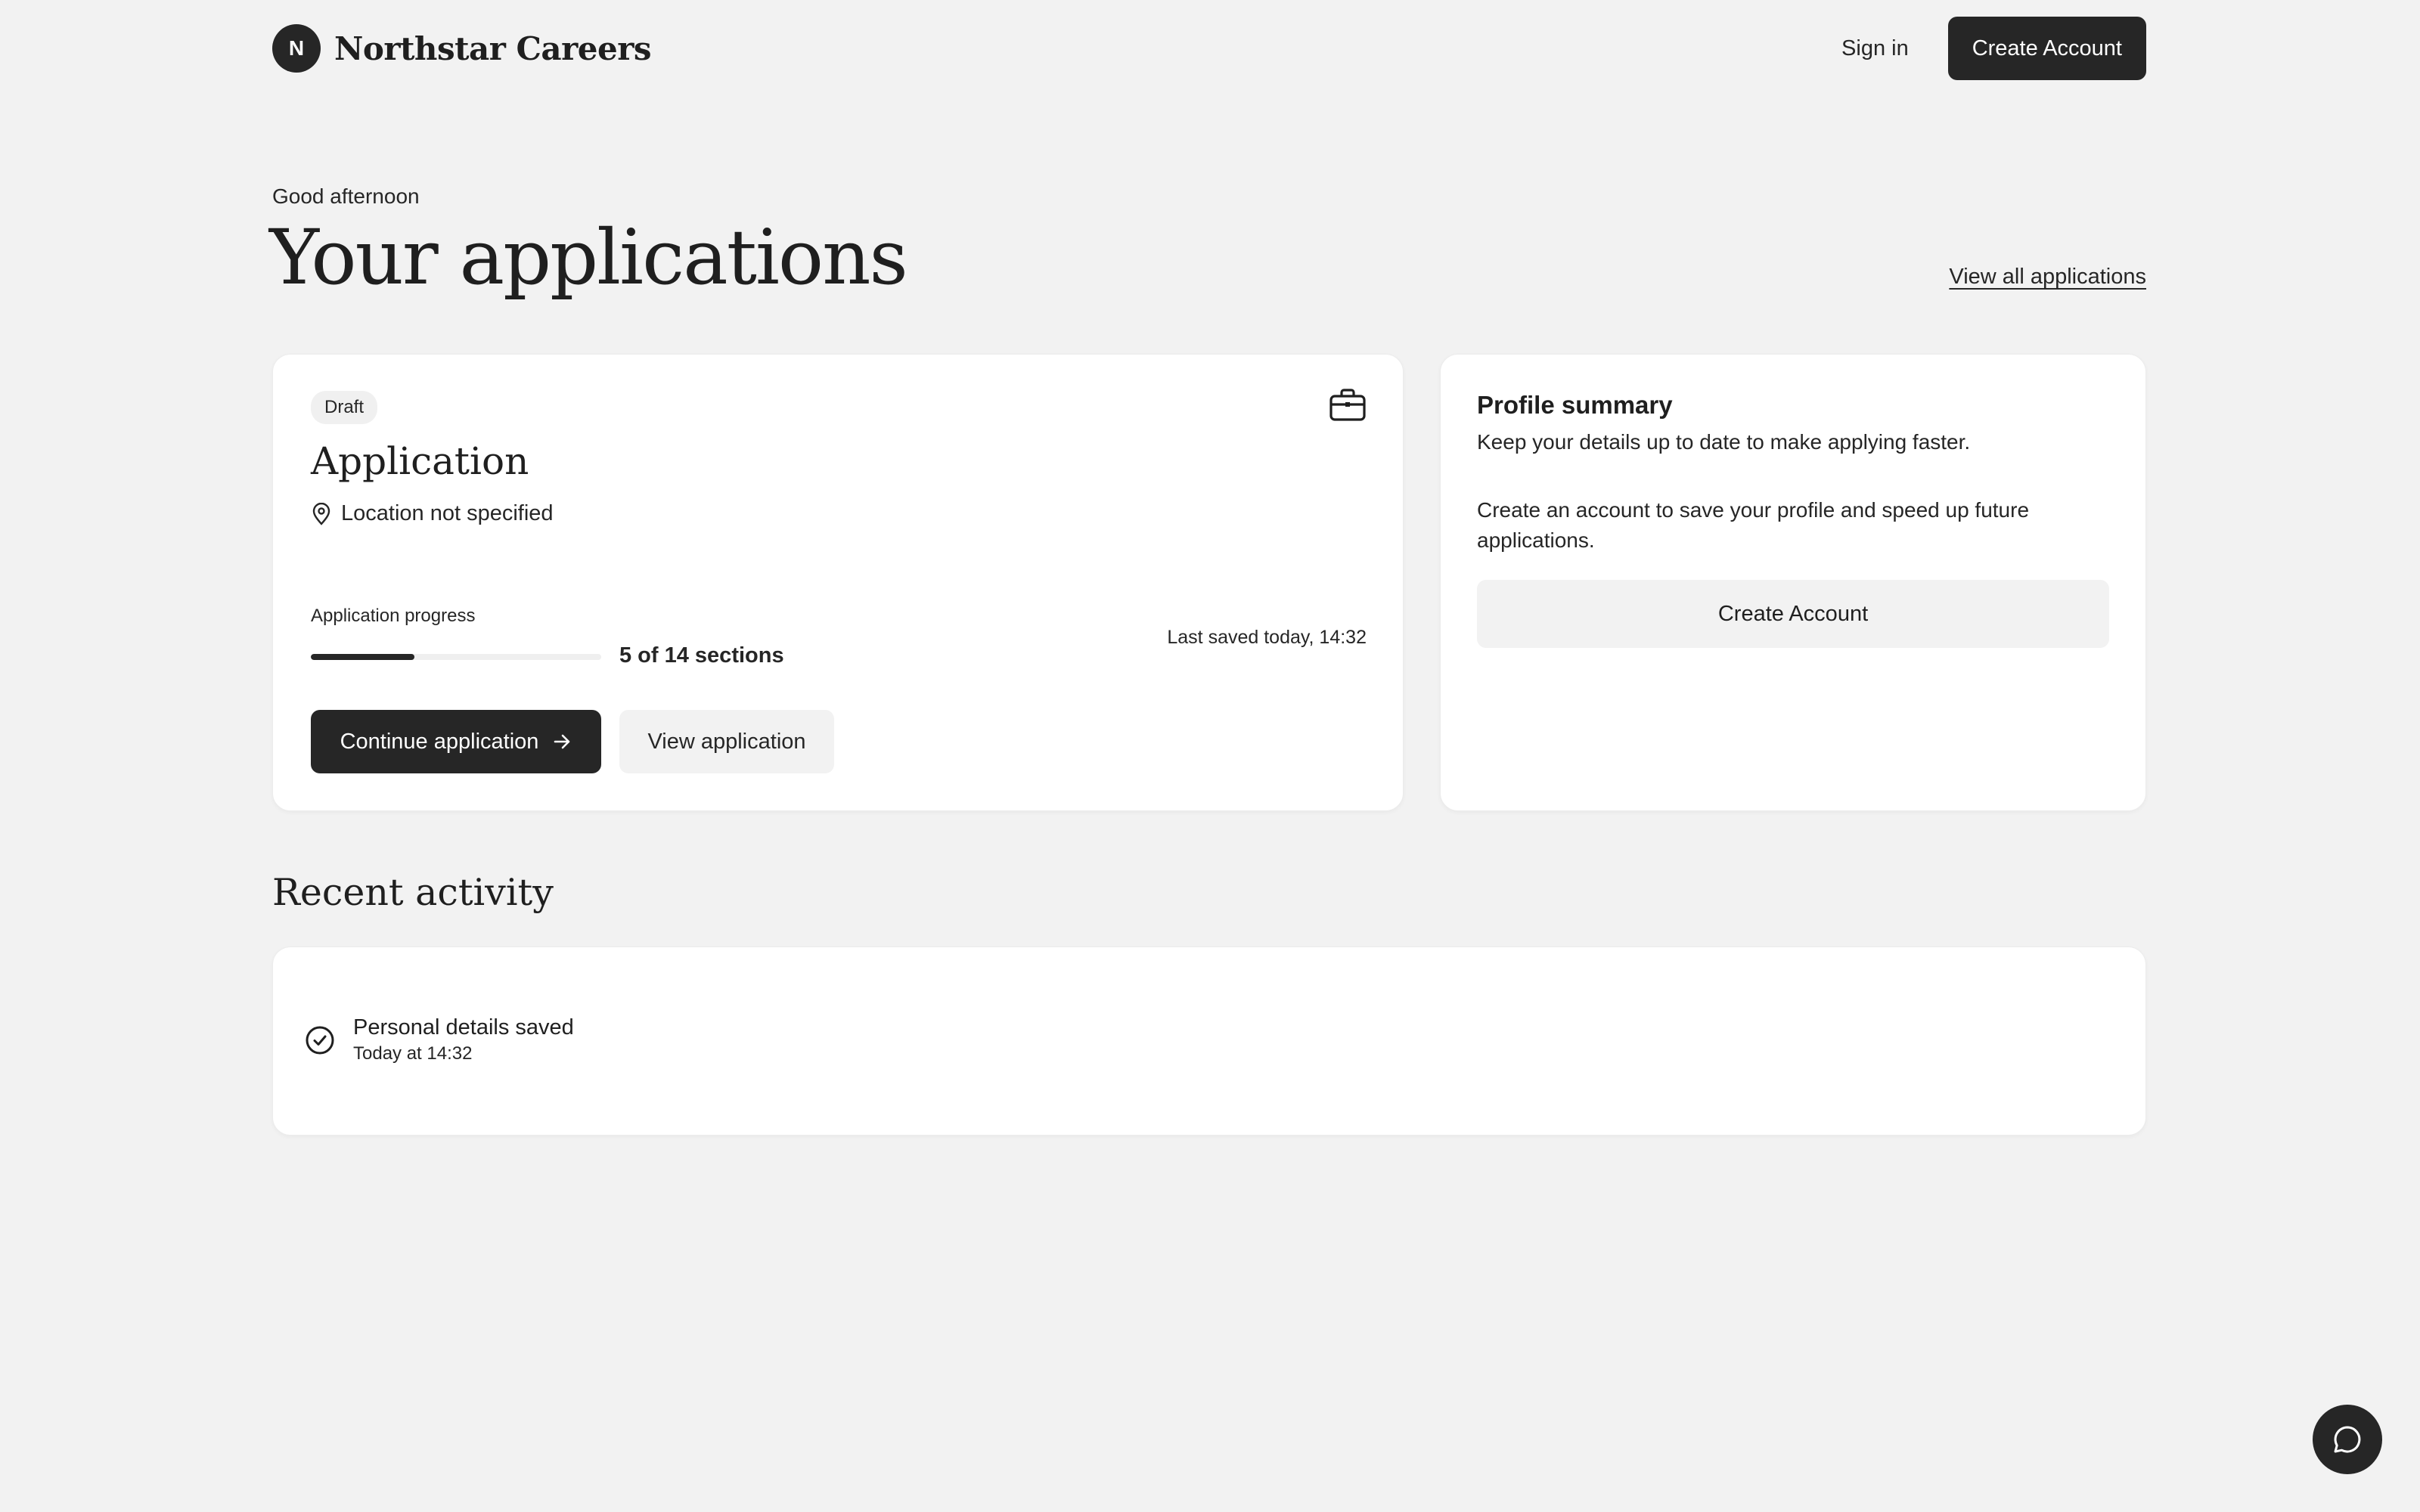 Image resolution: width=2420 pixels, height=1512 pixels. Describe the element at coordinates (588, 257) in the screenshot. I see `page-title: Your applications` at that location.